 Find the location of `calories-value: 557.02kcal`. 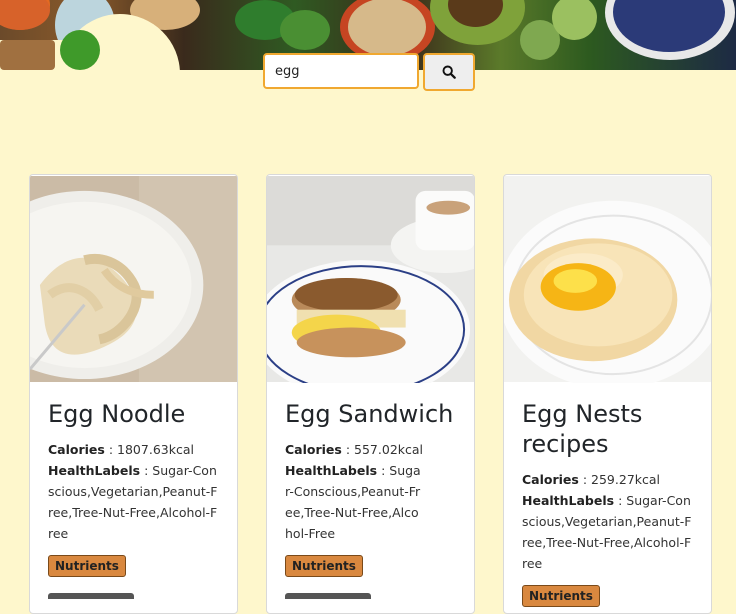

calories-value: 557.02kcal is located at coordinates (389, 449).